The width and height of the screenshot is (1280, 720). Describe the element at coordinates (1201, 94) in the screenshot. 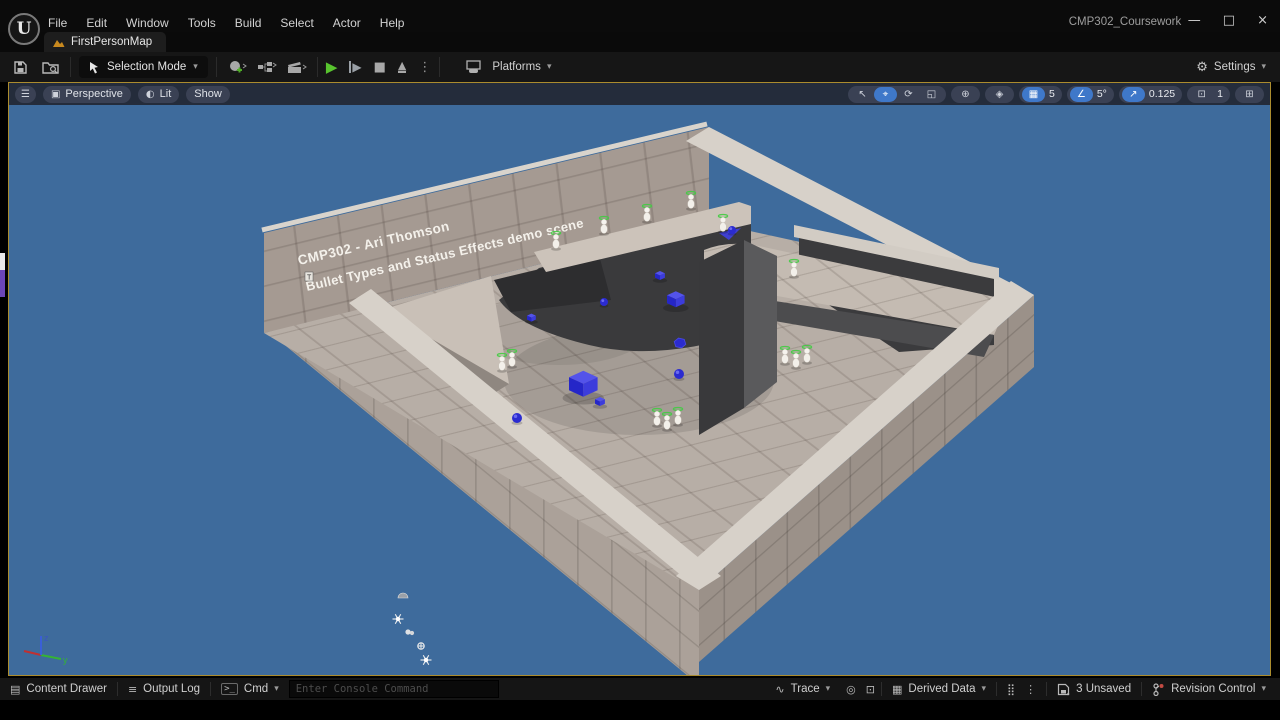

I see `camera-icon: ⊡` at that location.